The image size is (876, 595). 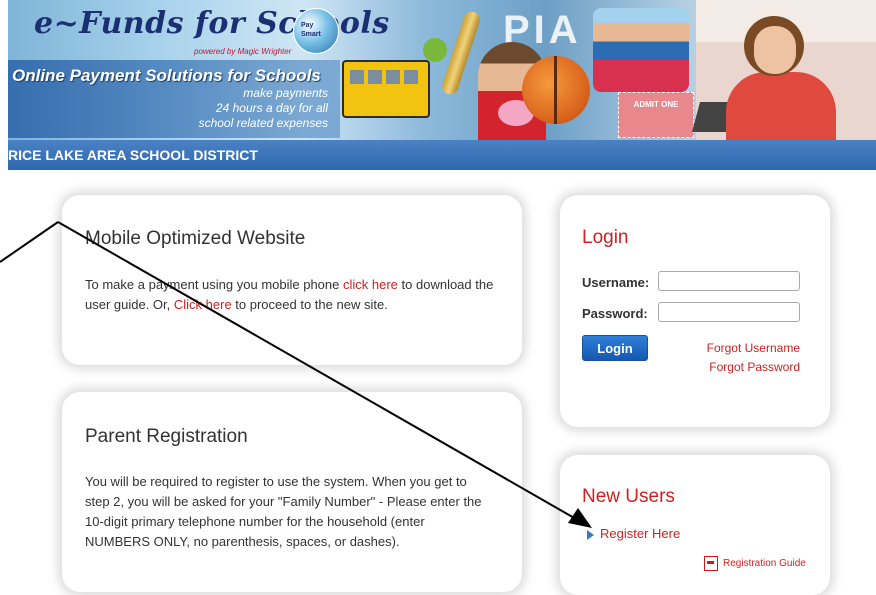 What do you see at coordinates (556, 90) in the screenshot?
I see `basketball-image` at bounding box center [556, 90].